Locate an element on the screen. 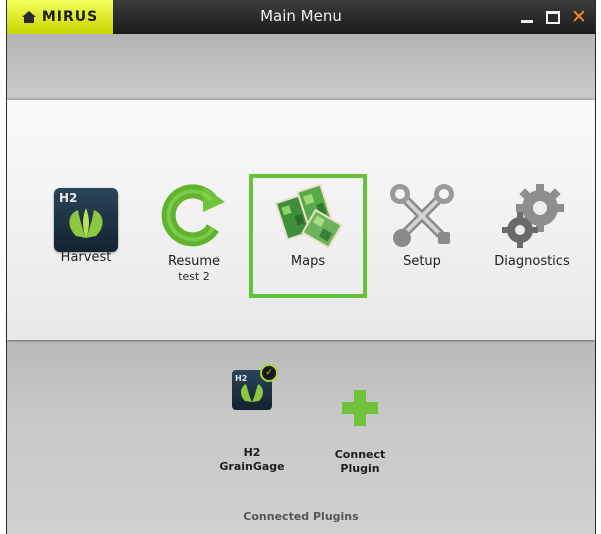  minimize-icon is located at coordinates (527, 17).